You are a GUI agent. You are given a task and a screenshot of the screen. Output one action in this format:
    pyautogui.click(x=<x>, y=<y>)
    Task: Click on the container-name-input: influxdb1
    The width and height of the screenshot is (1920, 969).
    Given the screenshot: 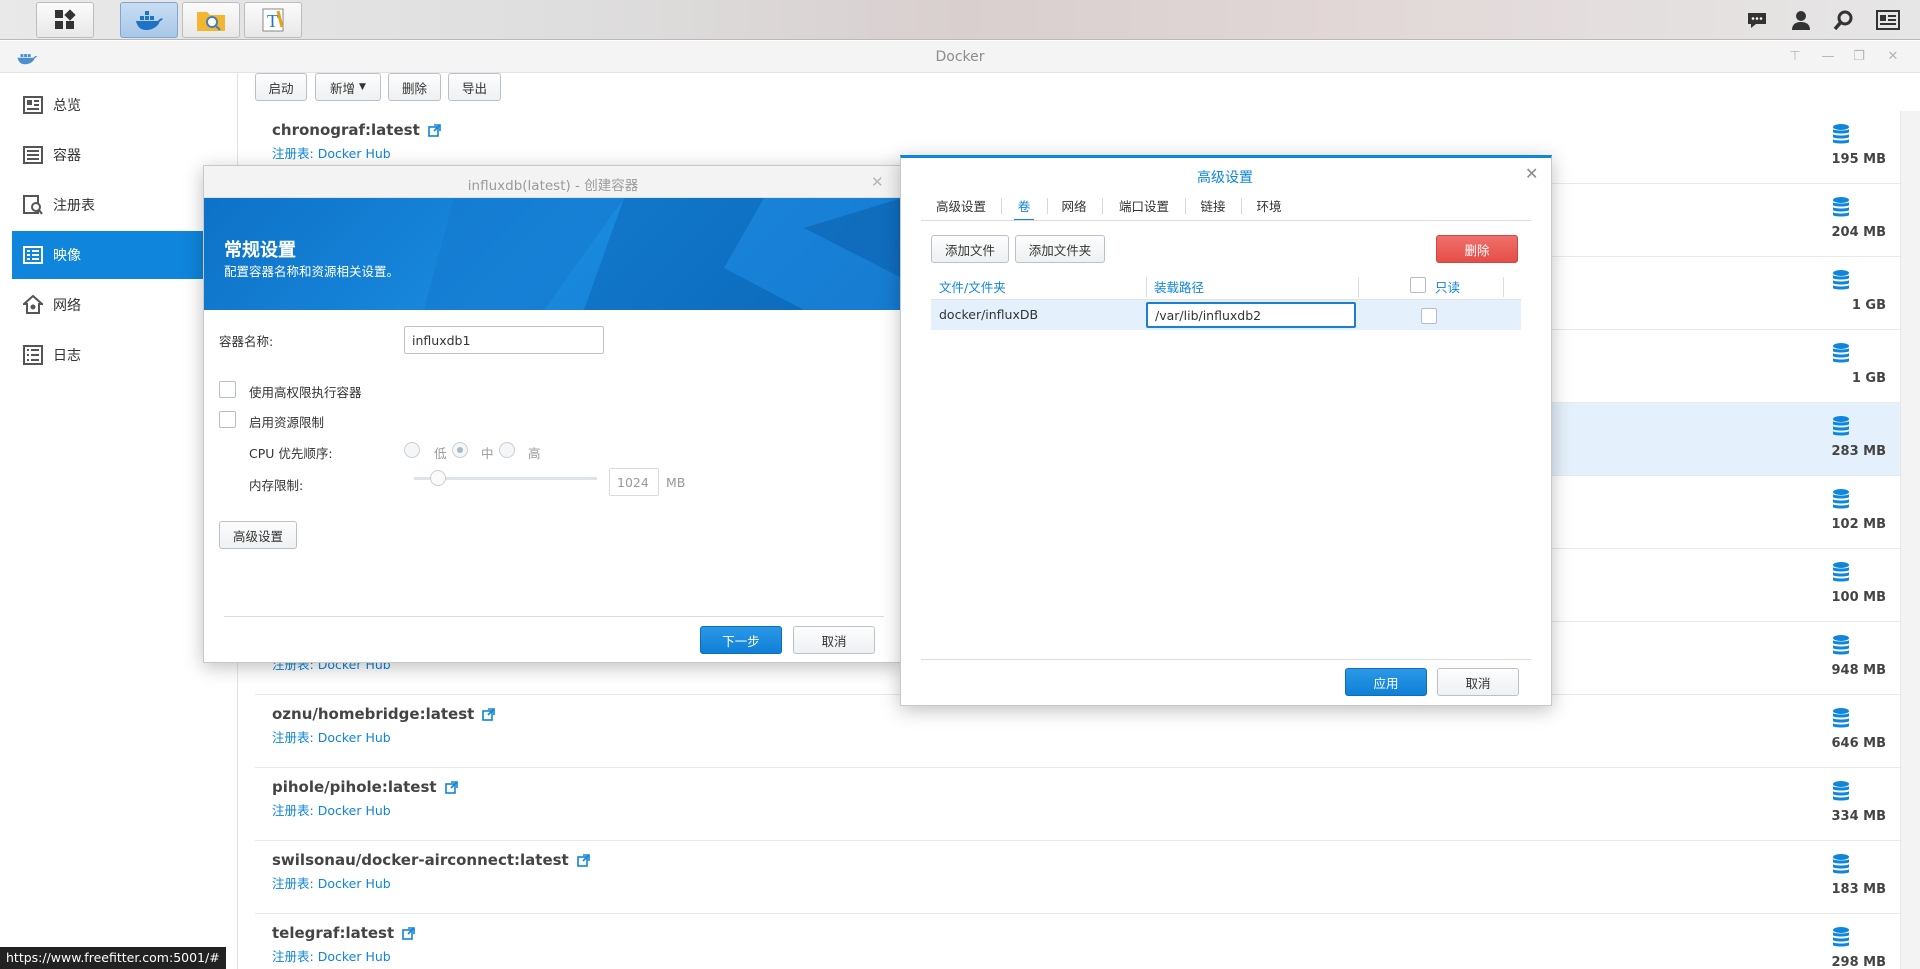 What is the action you would take?
    pyautogui.click(x=504, y=340)
    